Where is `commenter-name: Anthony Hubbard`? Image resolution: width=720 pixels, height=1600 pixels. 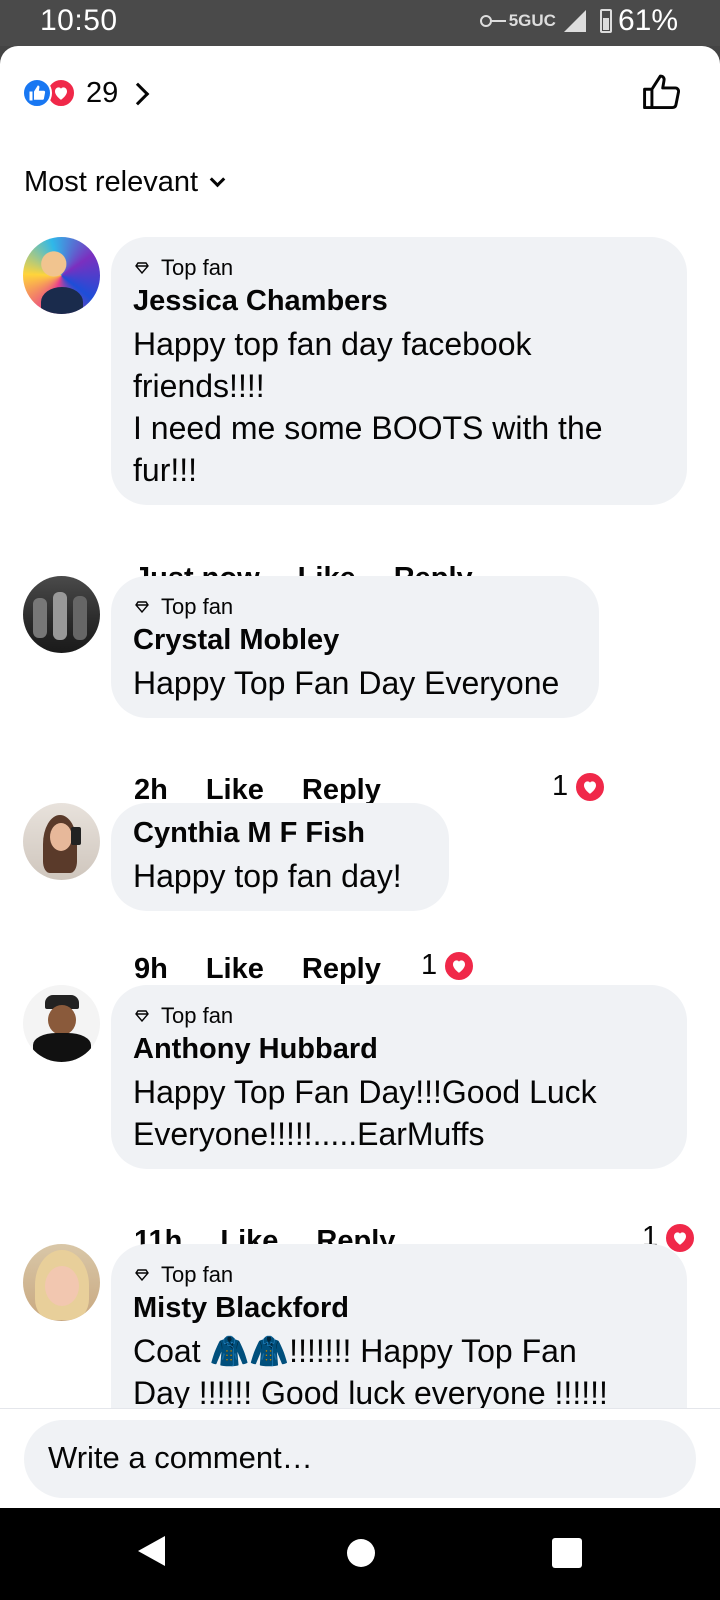
commenter-name: Anthony Hubbard is located at coordinates (399, 1049).